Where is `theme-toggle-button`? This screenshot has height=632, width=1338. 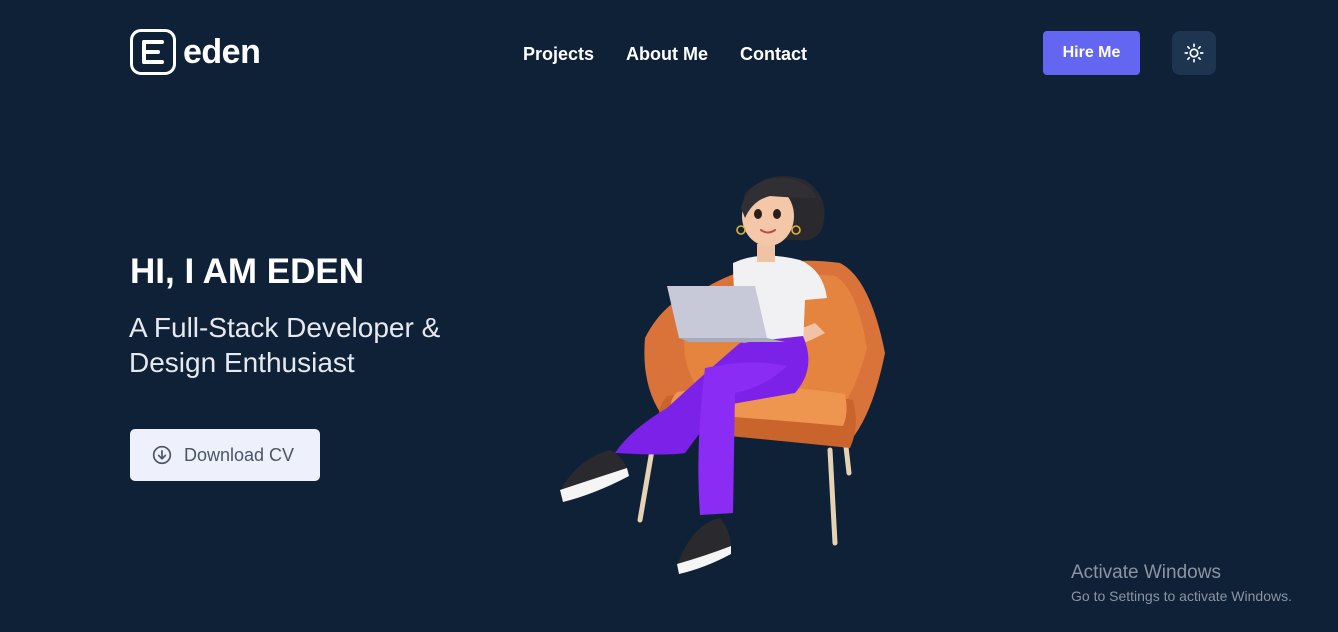
theme-toggle-button is located at coordinates (1194, 53).